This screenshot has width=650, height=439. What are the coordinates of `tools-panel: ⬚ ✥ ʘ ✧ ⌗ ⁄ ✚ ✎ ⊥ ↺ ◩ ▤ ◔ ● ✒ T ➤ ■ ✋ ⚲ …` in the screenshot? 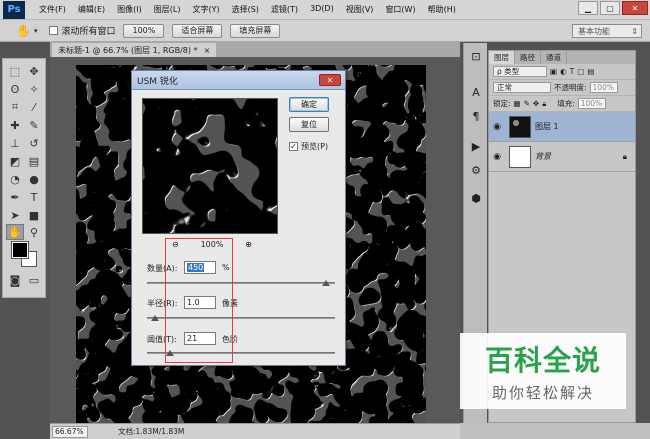 It's located at (24, 178).